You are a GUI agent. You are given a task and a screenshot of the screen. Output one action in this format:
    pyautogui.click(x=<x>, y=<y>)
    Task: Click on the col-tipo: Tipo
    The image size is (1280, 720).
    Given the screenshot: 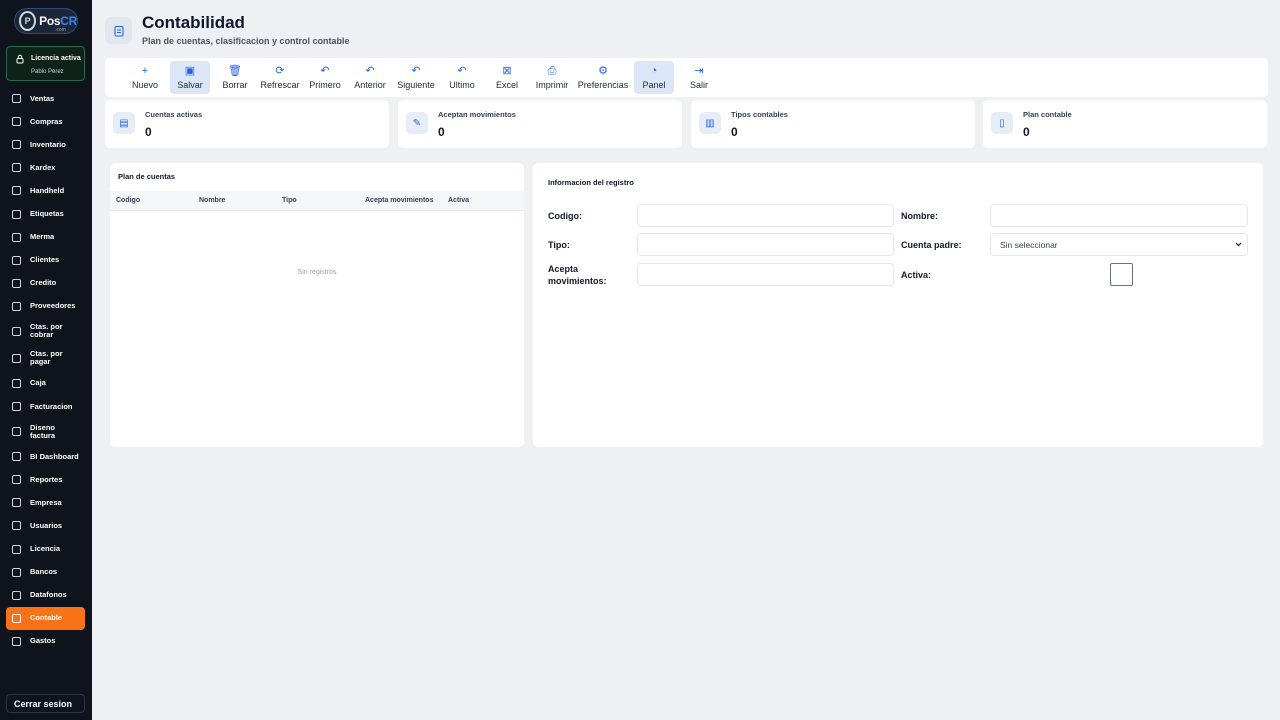 What is the action you would take?
    pyautogui.click(x=289, y=200)
    